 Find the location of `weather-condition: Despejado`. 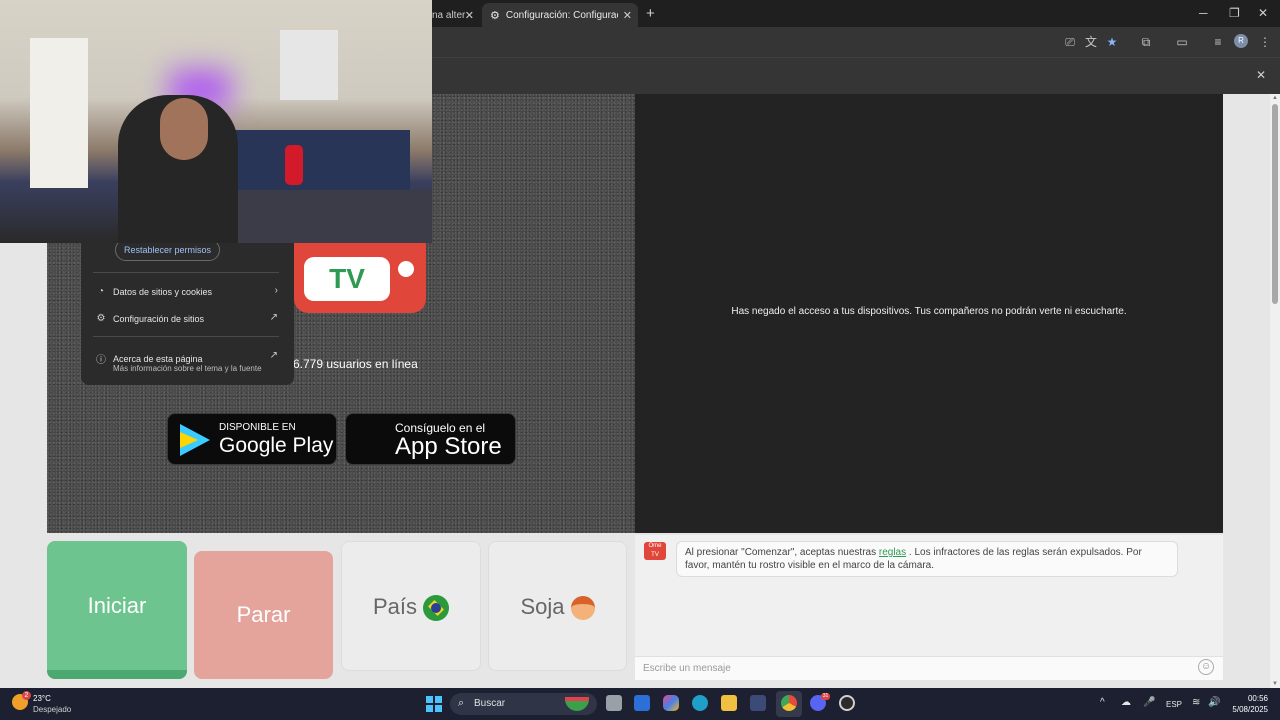

weather-condition: Despejado is located at coordinates (52, 709).